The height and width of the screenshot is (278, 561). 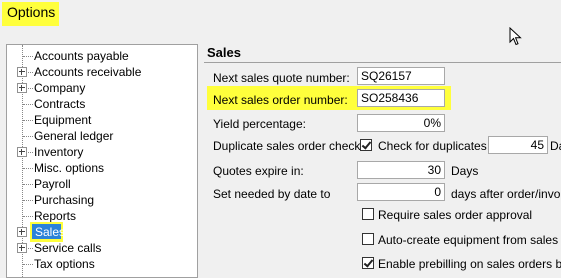 What do you see at coordinates (280, 17) in the screenshot?
I see `title-bar: Options` at bounding box center [280, 17].